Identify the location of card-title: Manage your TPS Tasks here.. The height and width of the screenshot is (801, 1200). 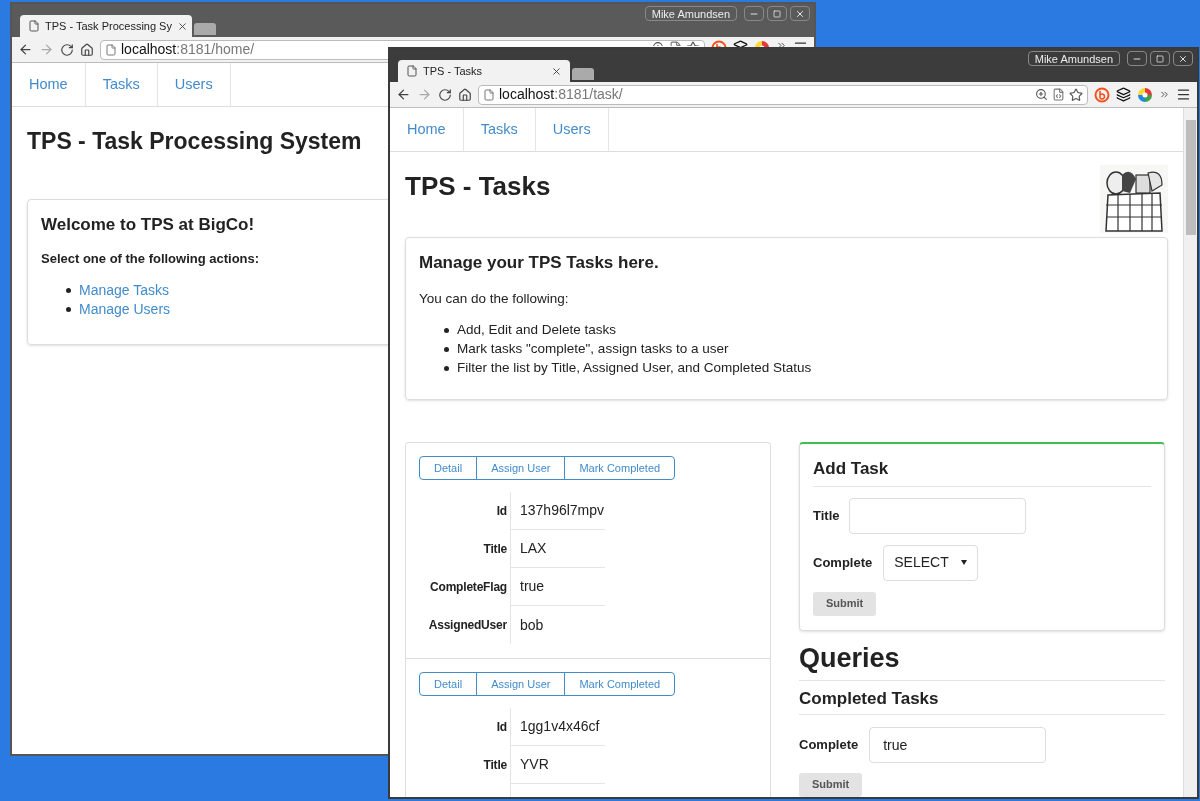
(539, 263).